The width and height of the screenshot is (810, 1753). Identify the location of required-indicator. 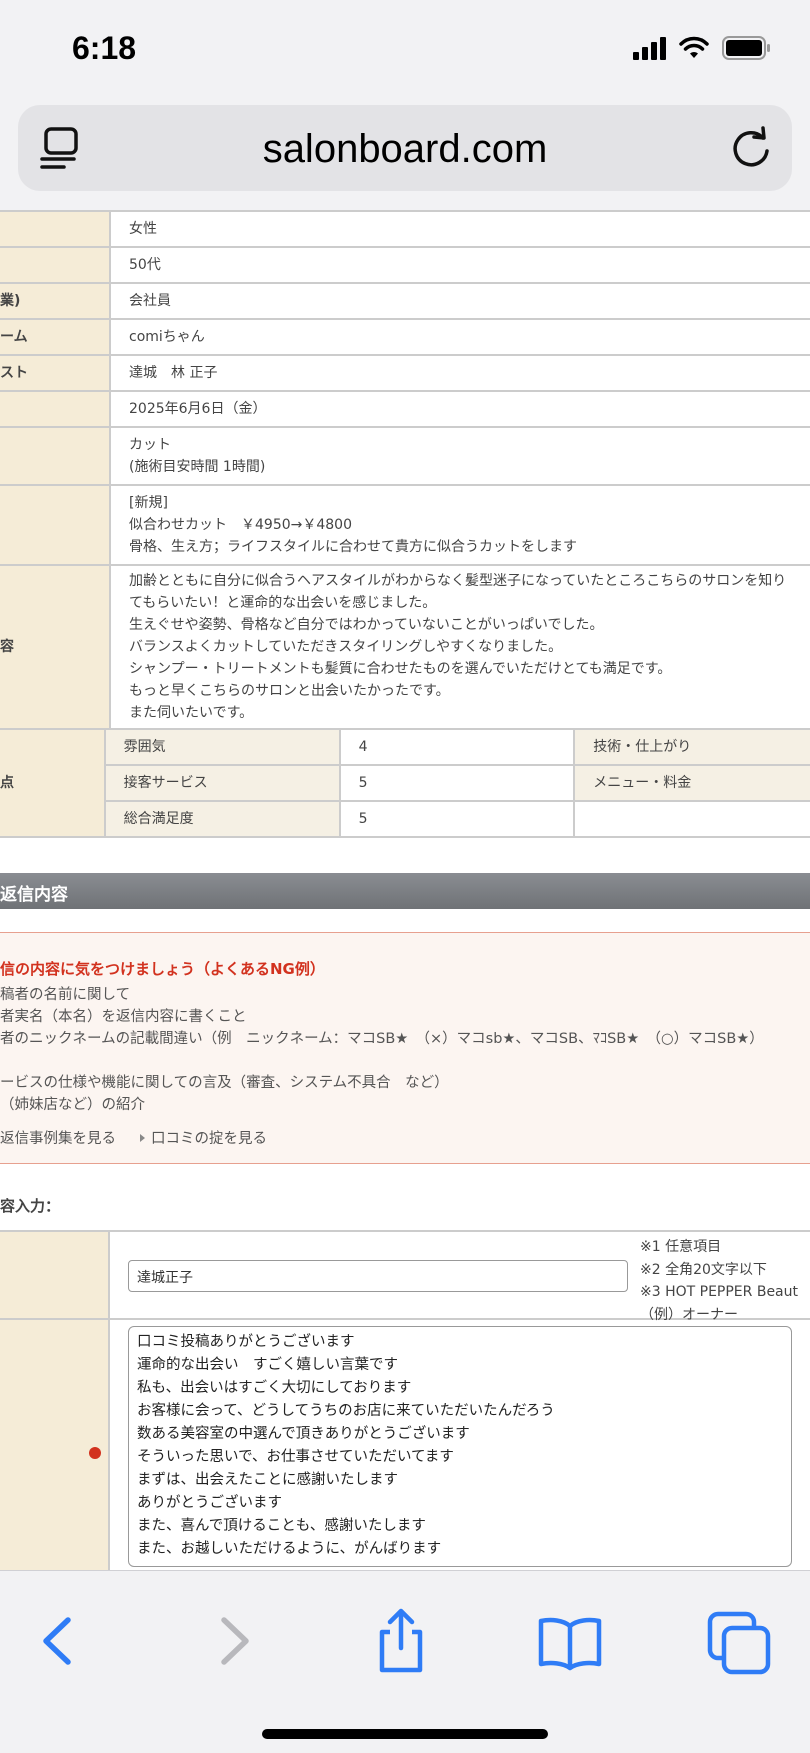
(95, 1453).